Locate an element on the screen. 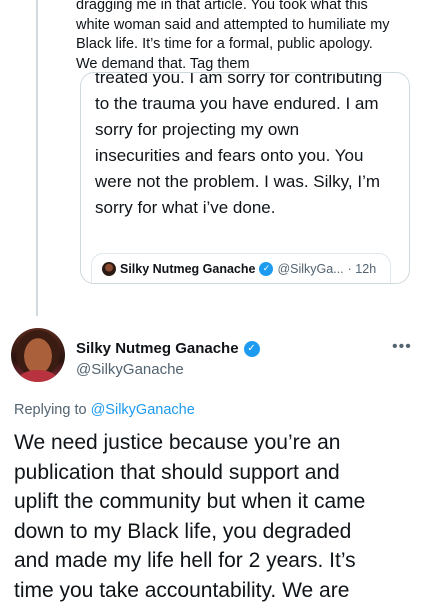 This screenshot has width=427, height=605. replying-to-handle-link: @SilkyGanache is located at coordinates (143, 410).